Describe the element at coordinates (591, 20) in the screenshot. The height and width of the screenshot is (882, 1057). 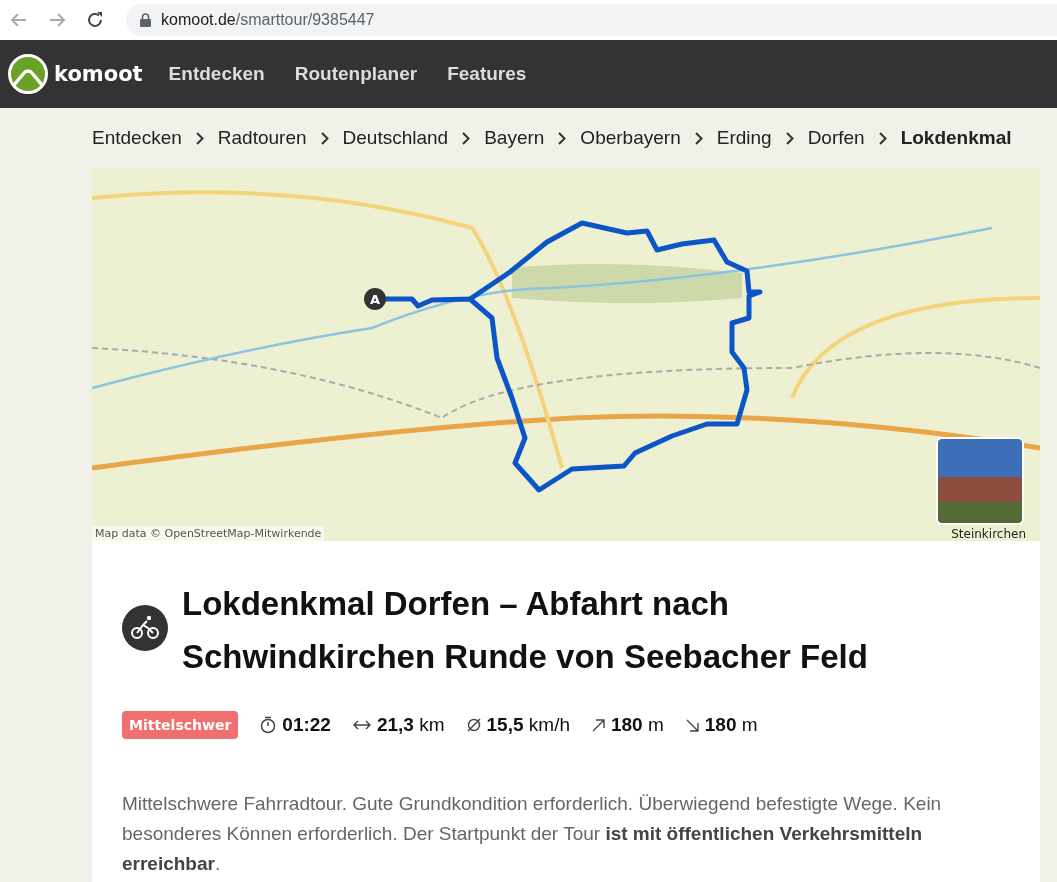
I see `address-bar: komoot.de/smarttour/9385447` at that location.